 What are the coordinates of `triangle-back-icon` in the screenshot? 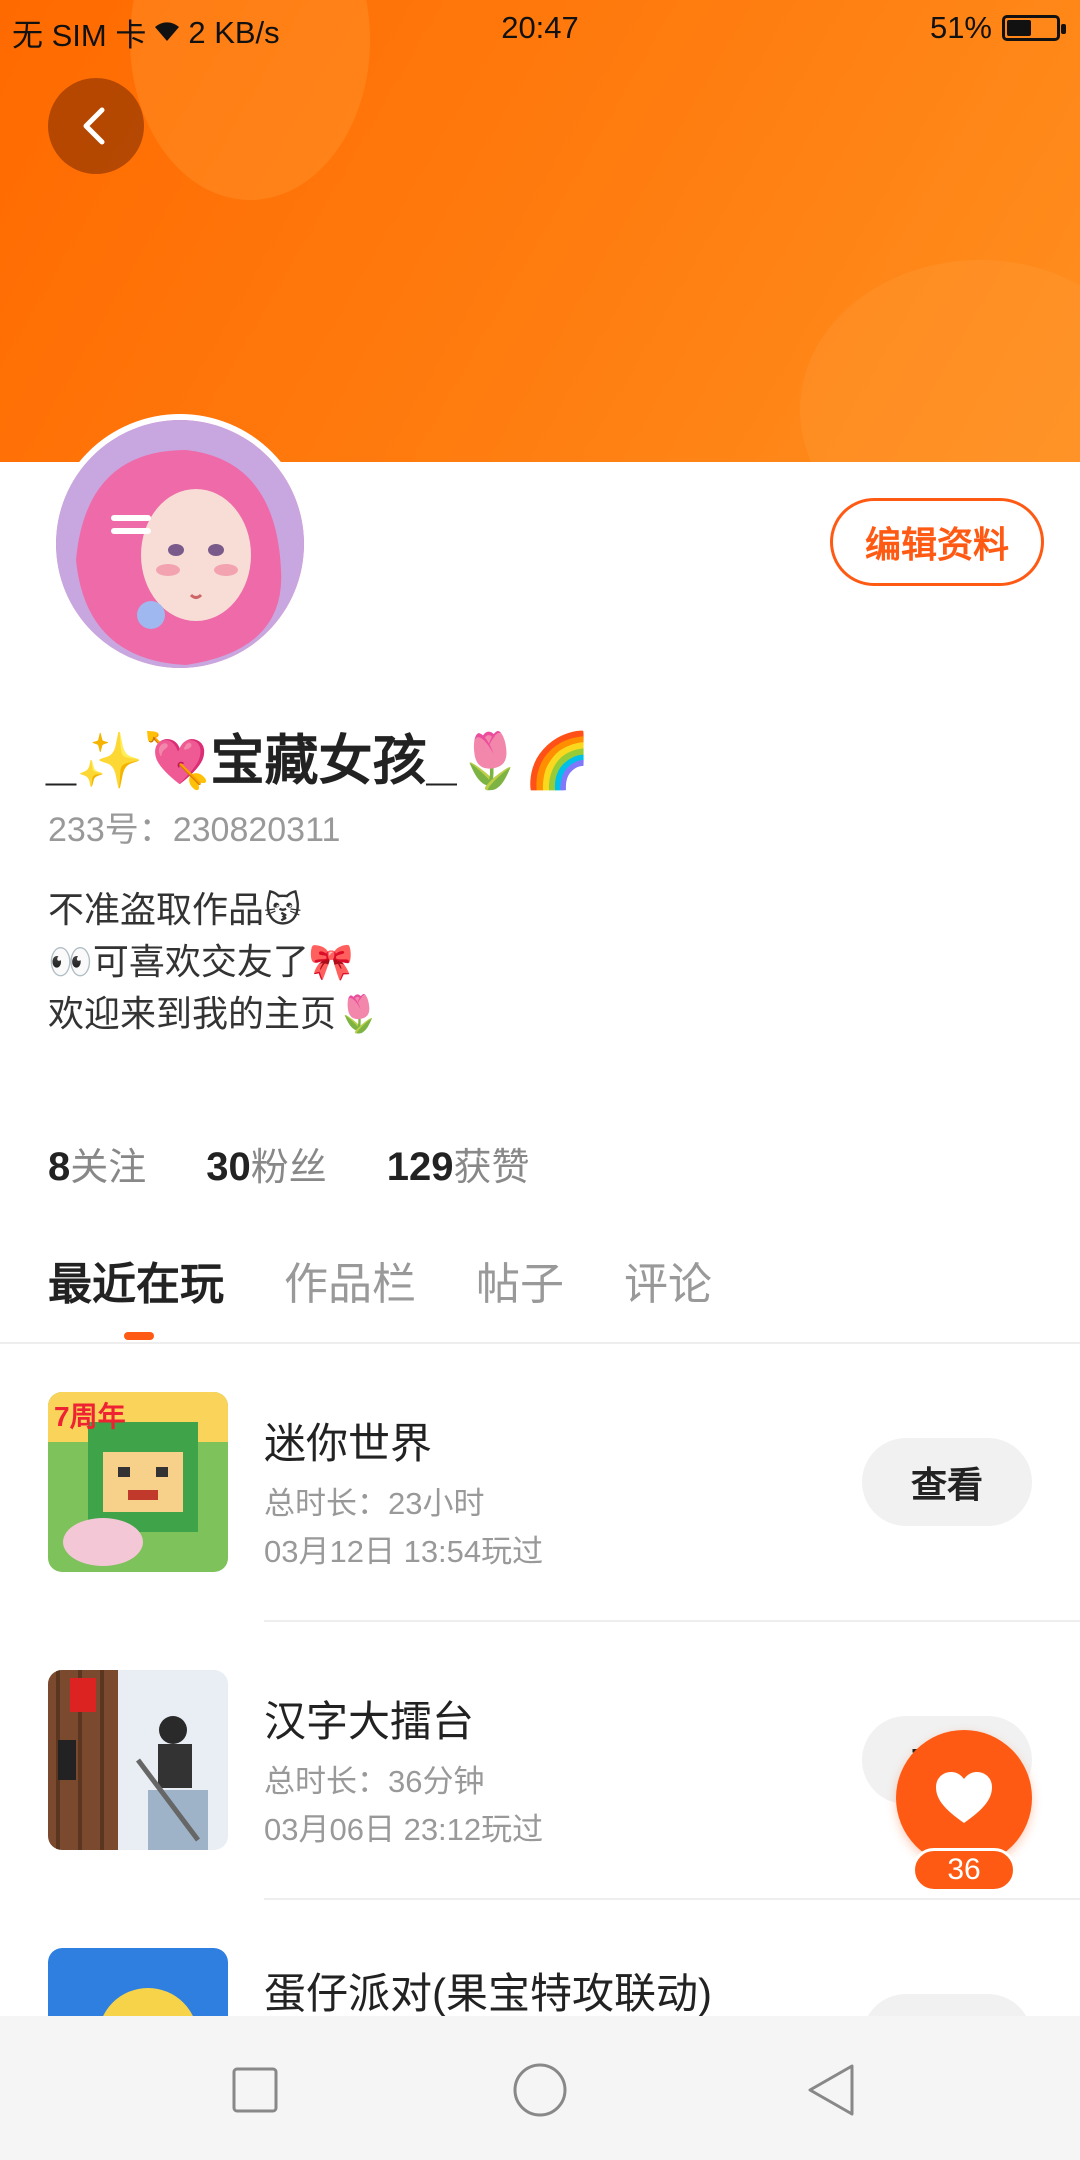 It's located at (831, 2090).